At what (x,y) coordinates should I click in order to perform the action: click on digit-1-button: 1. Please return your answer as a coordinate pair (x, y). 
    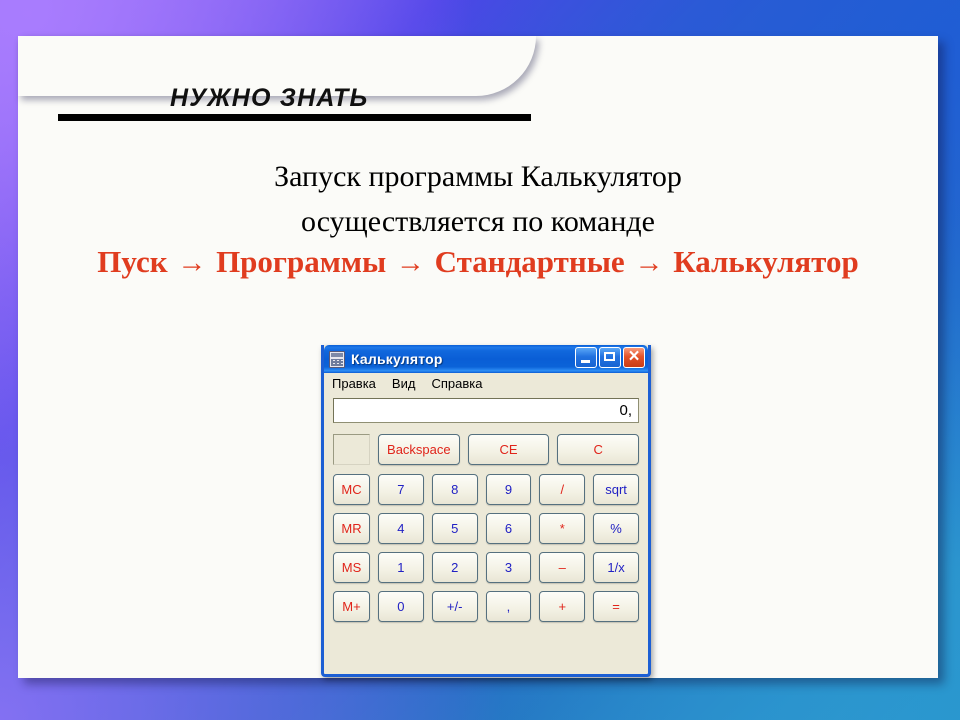
    Looking at the image, I should click on (401, 567).